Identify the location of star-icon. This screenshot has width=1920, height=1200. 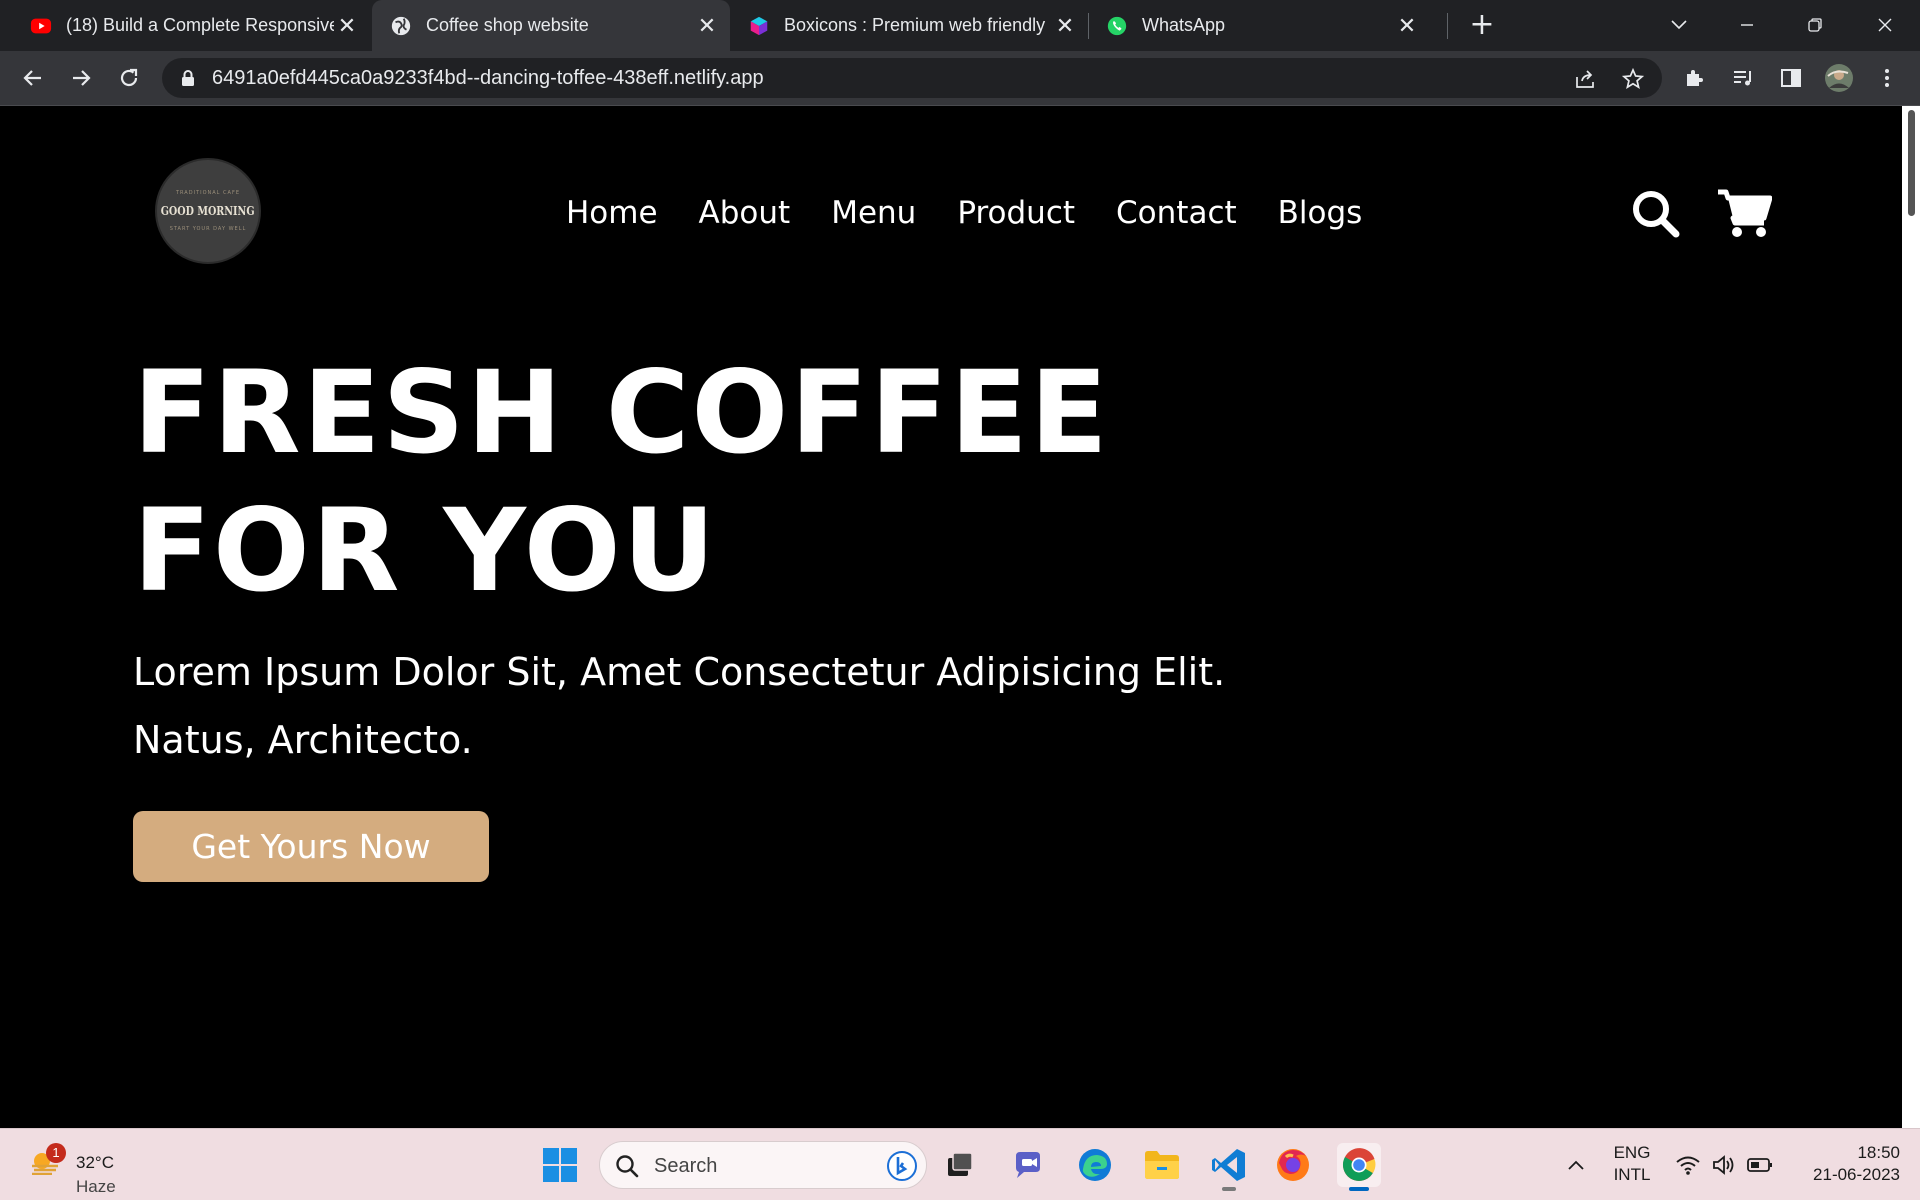
(1633, 78).